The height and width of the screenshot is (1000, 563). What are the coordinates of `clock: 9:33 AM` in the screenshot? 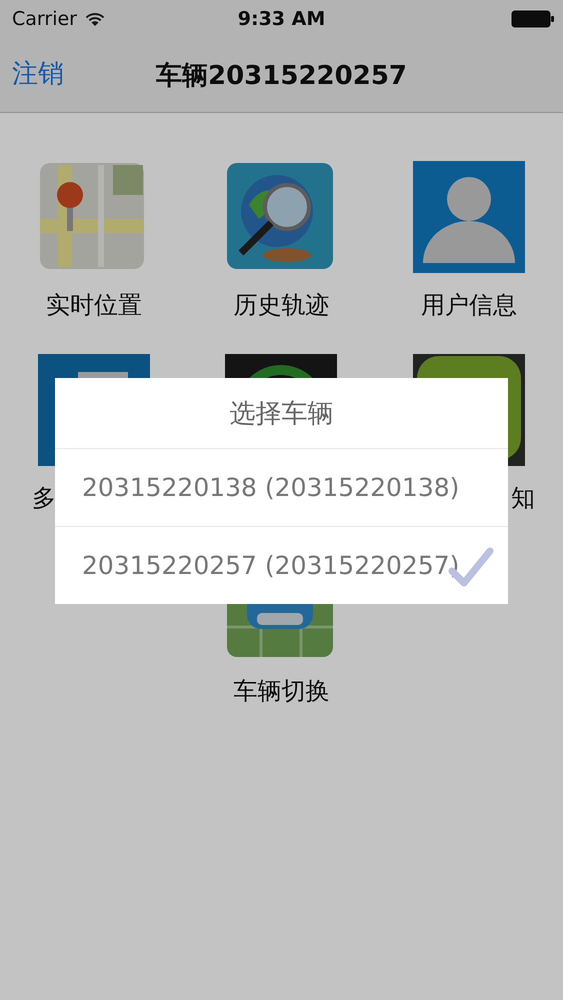 It's located at (282, 19).